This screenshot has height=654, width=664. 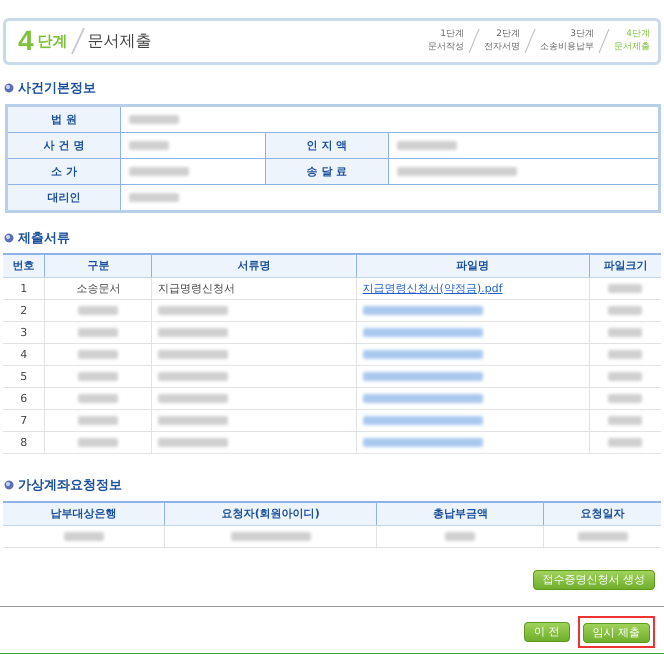 What do you see at coordinates (53, 41) in the screenshot?
I see `step-word: 단계` at bounding box center [53, 41].